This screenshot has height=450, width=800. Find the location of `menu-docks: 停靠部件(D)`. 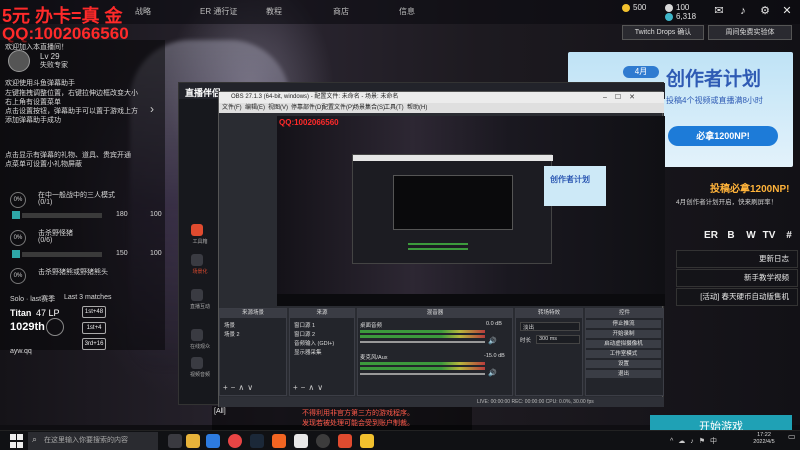

menu-docks: 停靠部件(D) is located at coordinates (307, 108).